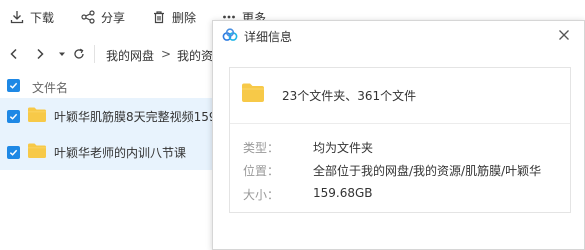  What do you see at coordinates (261, 195) in the screenshot?
I see `size-label: 大小：` at bounding box center [261, 195].